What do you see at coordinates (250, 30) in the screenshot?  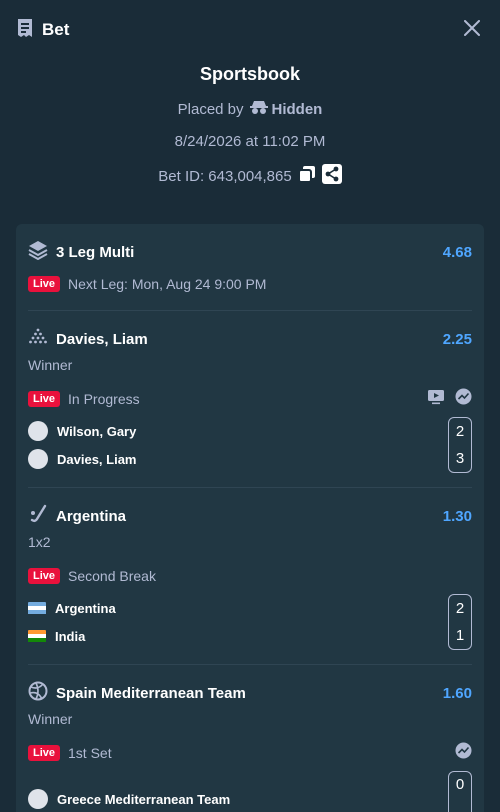 I see `modal-header: Bet` at bounding box center [250, 30].